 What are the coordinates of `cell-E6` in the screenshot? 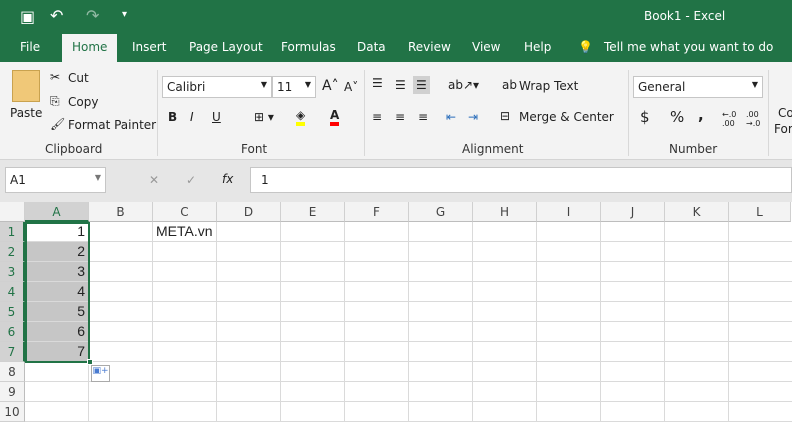 It's located at (313, 332).